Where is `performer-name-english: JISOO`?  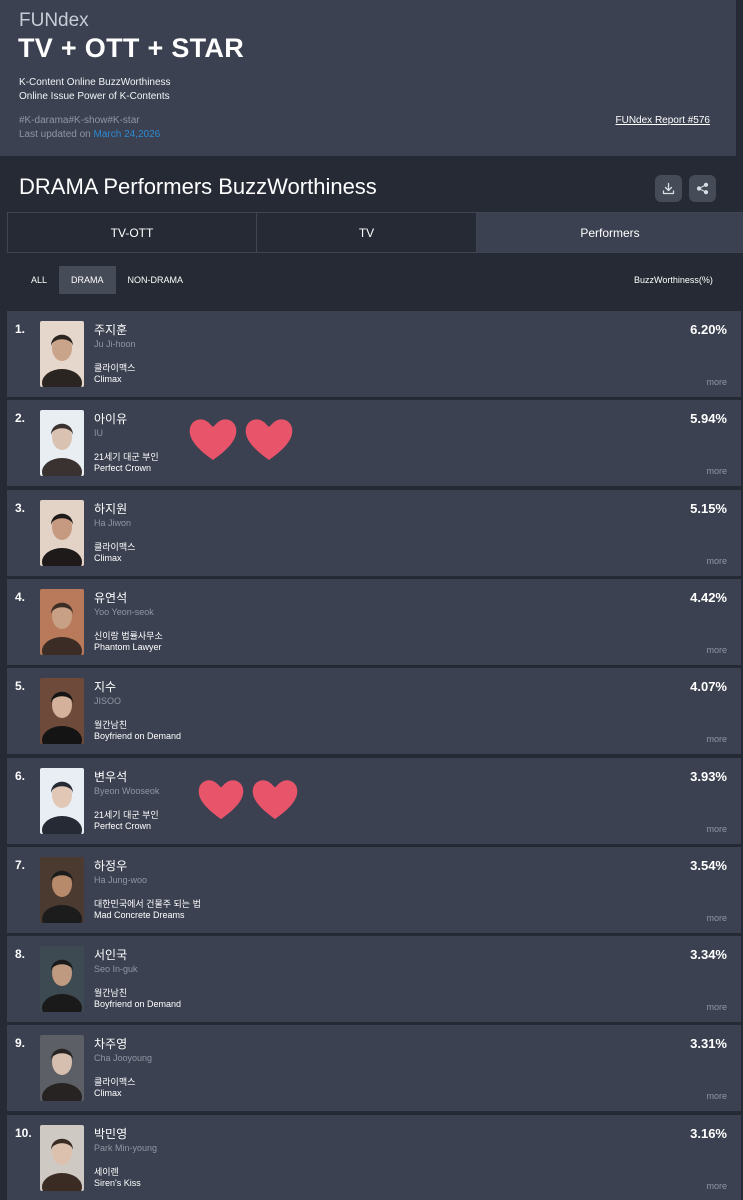
performer-name-english: JISOO is located at coordinates (108, 701).